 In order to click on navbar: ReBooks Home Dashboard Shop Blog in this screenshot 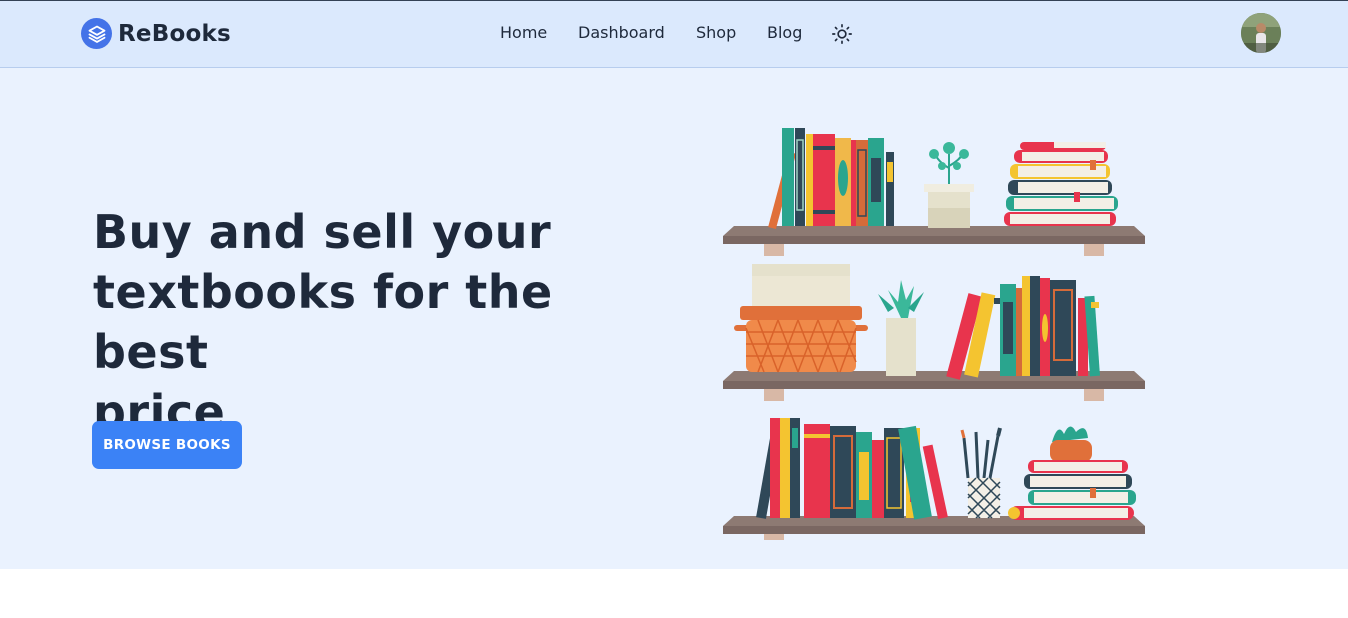, I will do `click(674, 34)`.